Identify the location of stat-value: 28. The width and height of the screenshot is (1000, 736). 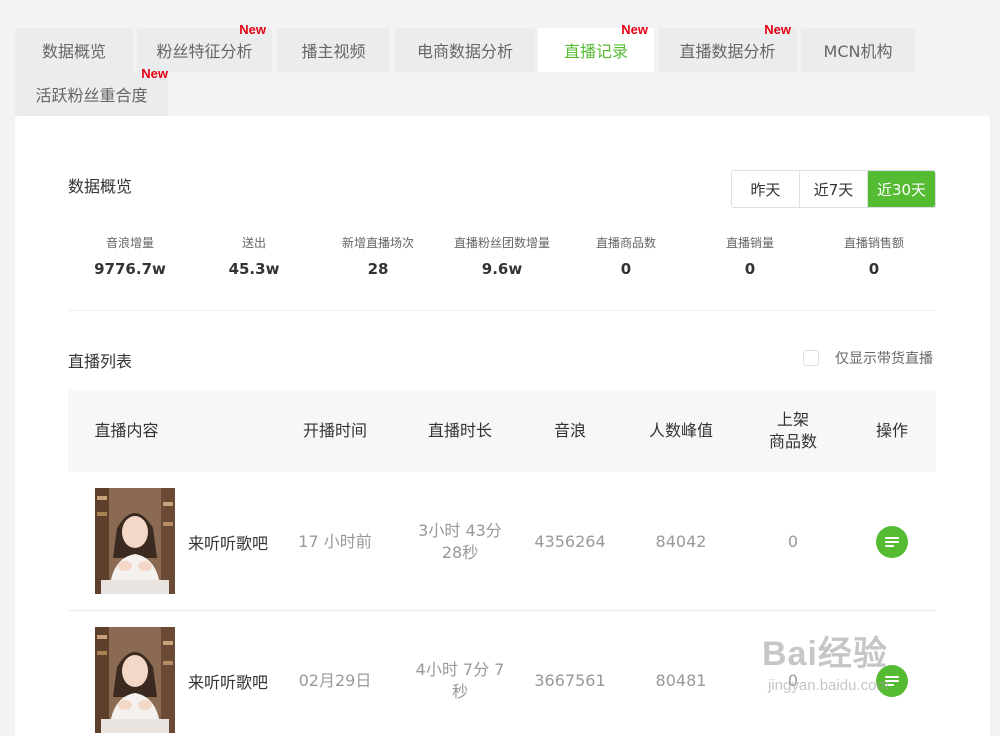
(378, 269).